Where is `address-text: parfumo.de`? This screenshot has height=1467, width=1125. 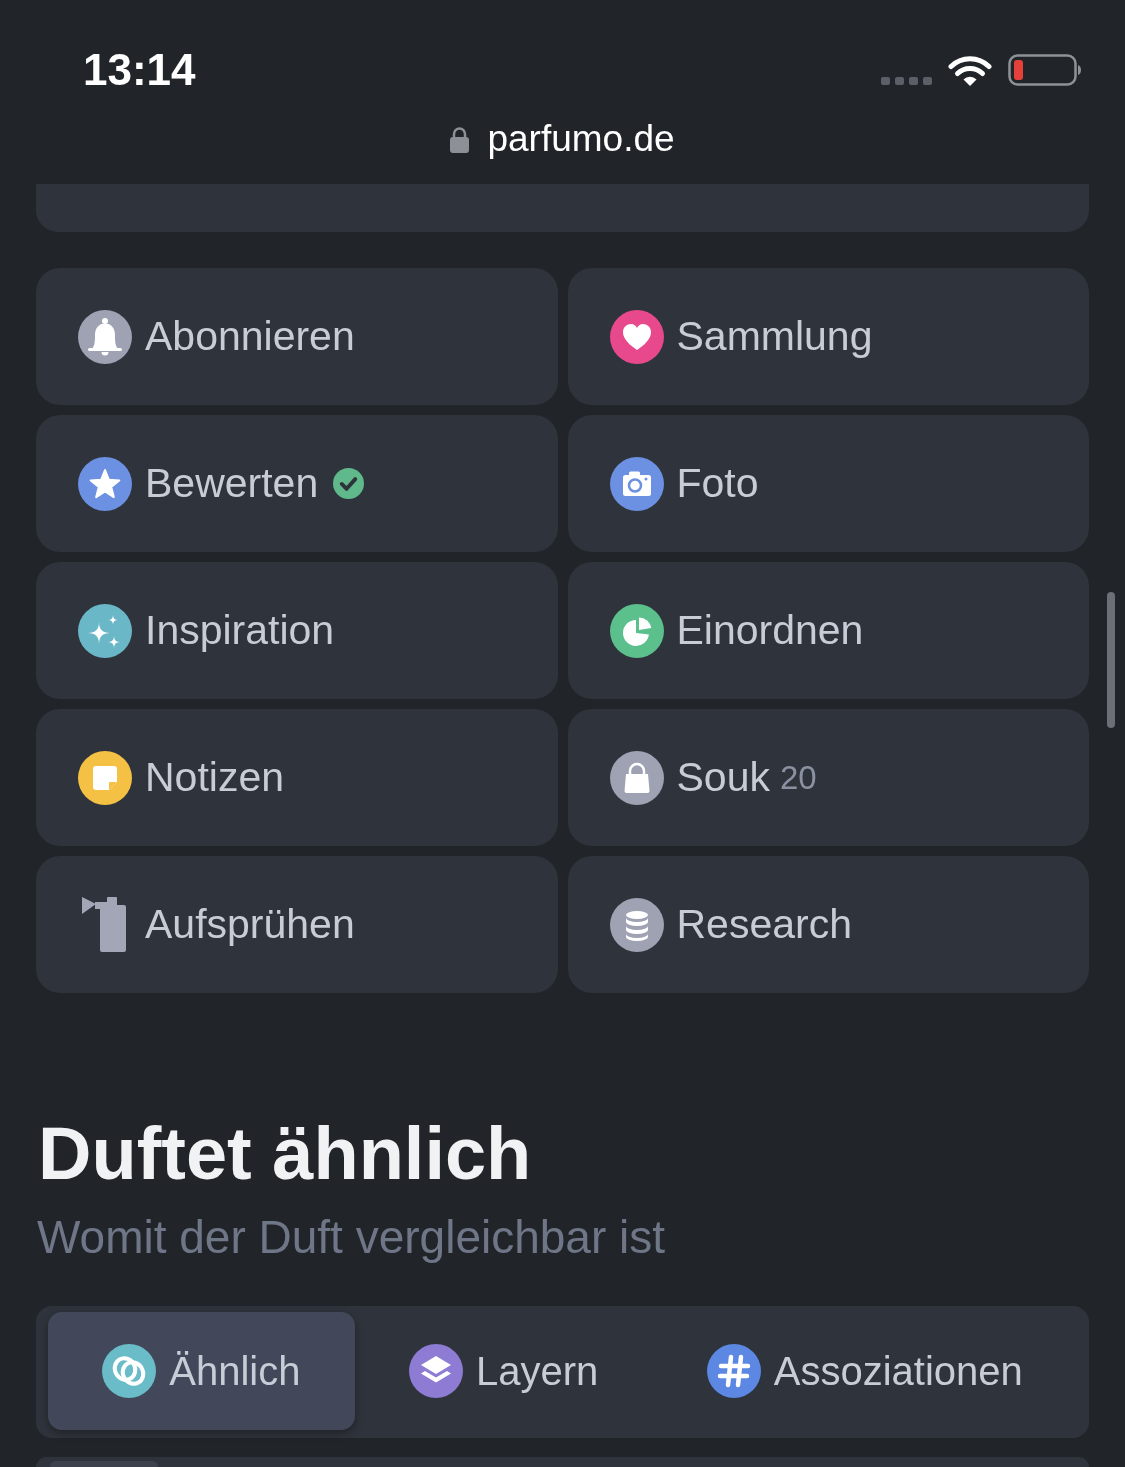 address-text: parfumo.de is located at coordinates (581, 139).